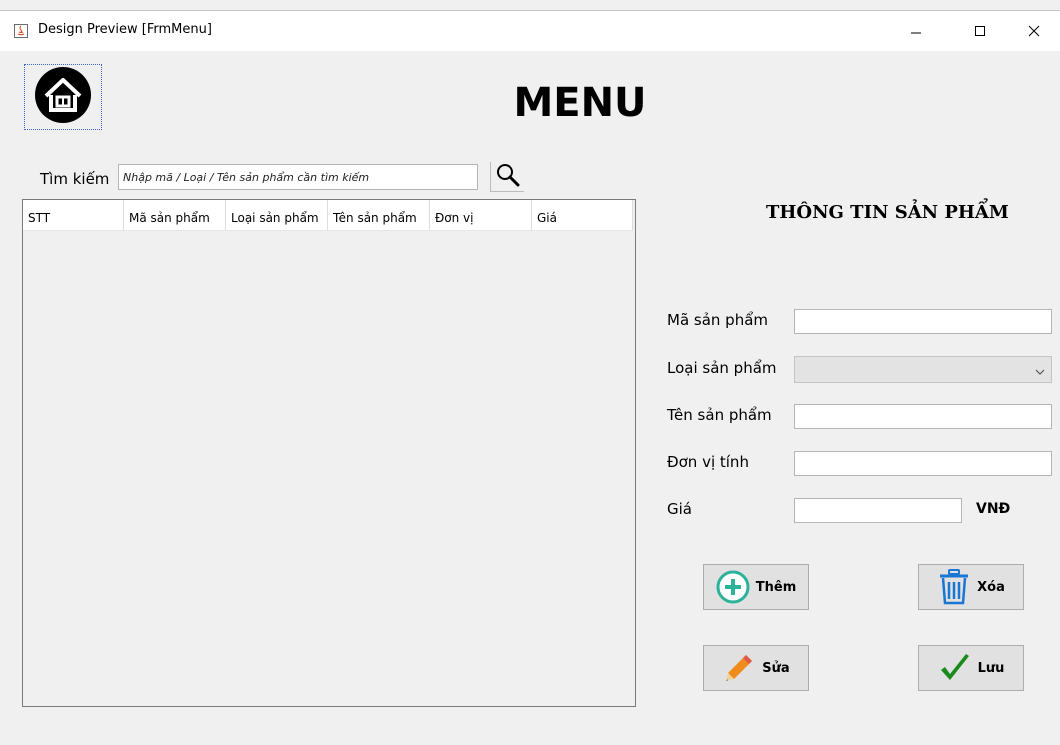 This screenshot has height=745, width=1060. I want to click on minimize-button, so click(916, 31).